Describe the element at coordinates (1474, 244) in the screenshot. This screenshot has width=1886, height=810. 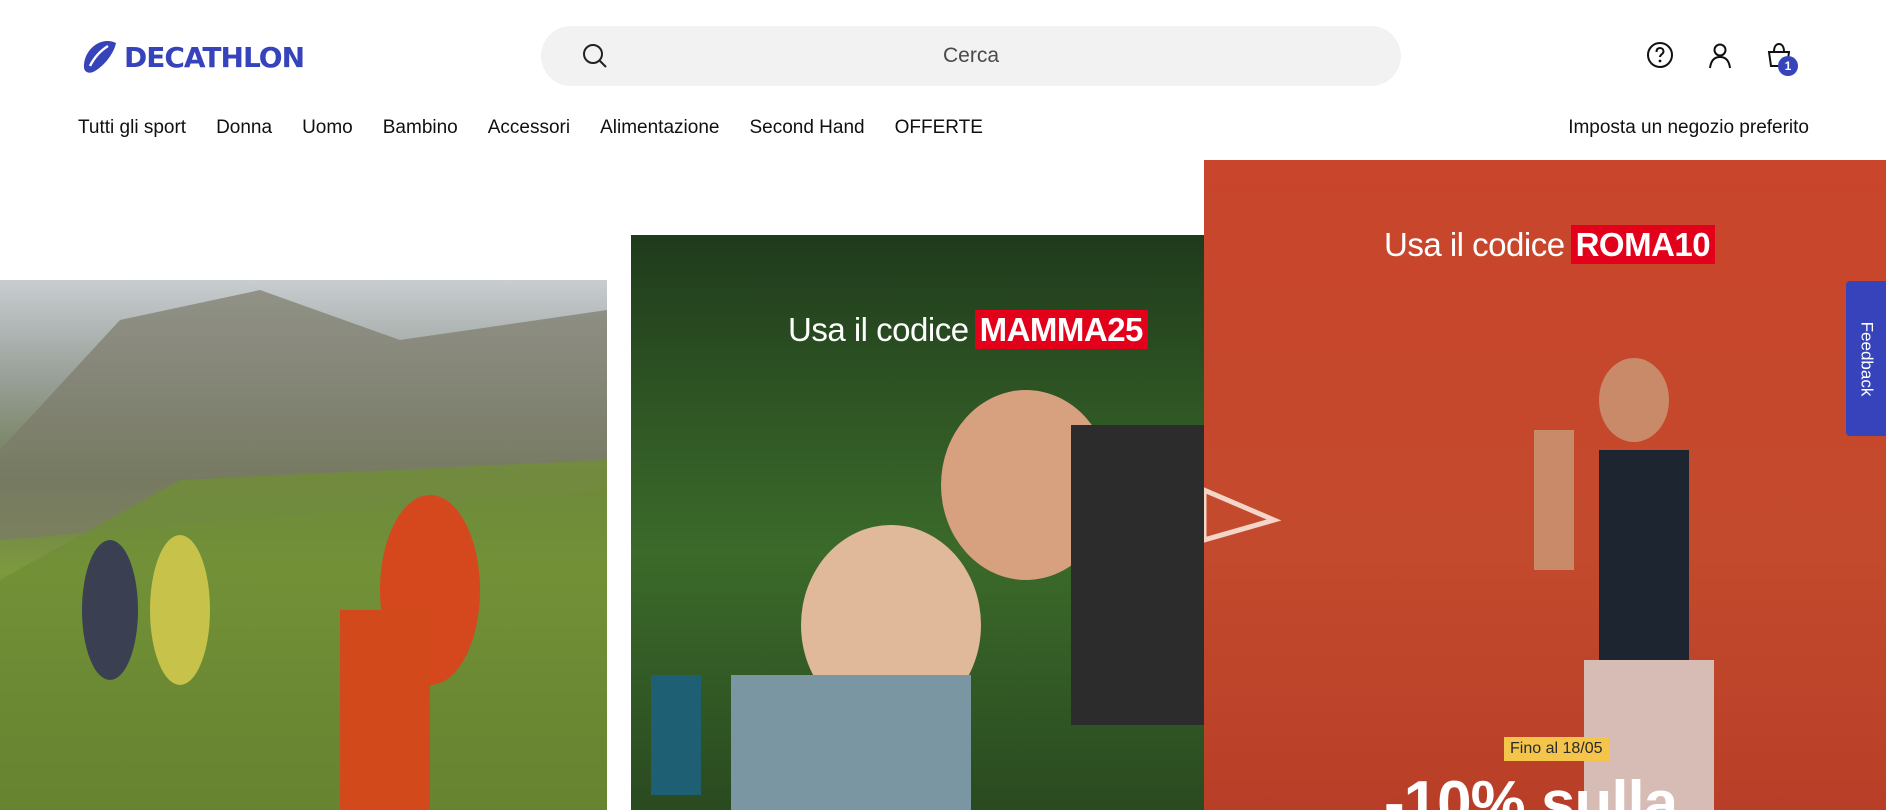
I see `promo-code-prefix-roma: Usa il codice` at that location.